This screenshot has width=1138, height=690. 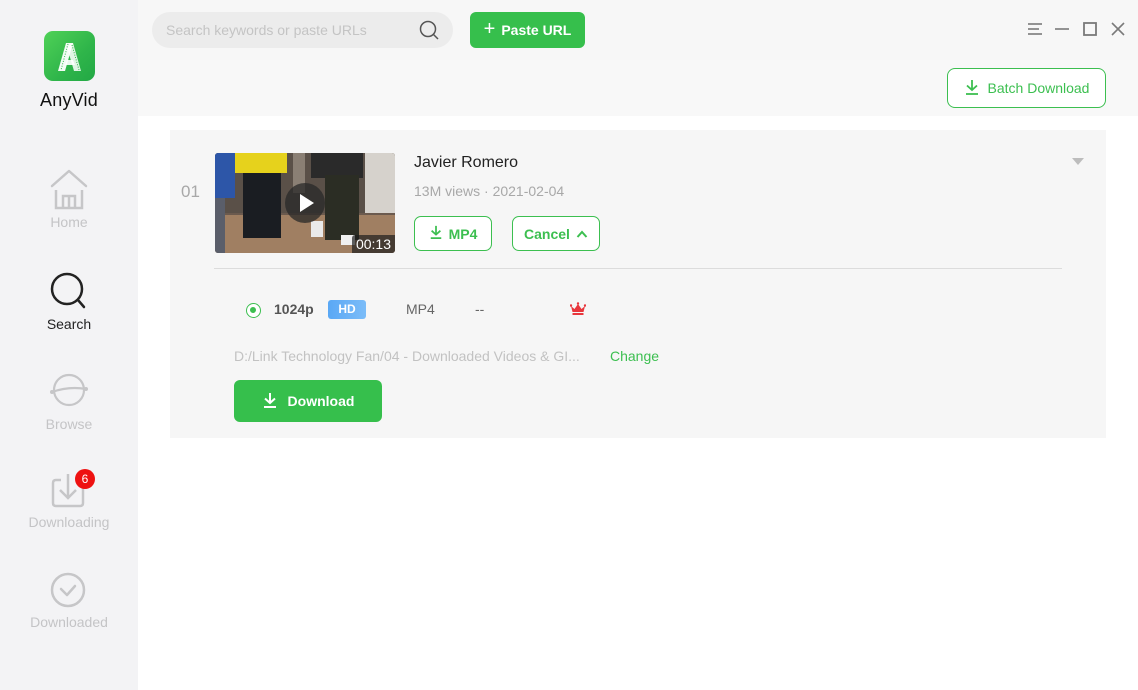 I want to click on plus-icon: +, so click(x=489, y=29).